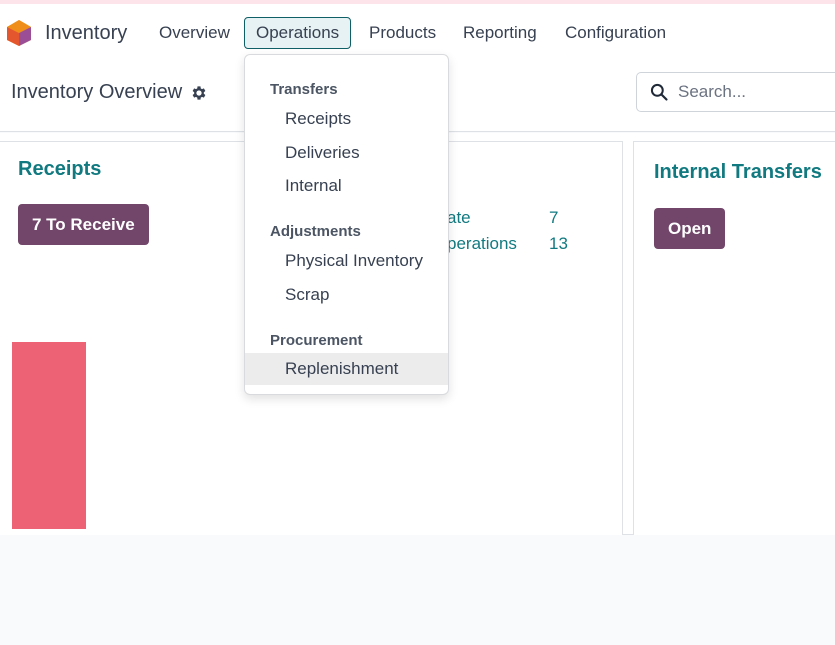 This screenshot has height=645, width=835. I want to click on stat-operations-value: 13, so click(558, 244).